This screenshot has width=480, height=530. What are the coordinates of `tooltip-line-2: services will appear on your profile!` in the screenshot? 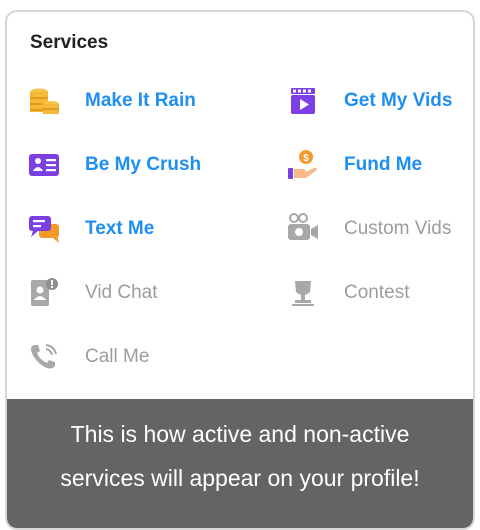 It's located at (240, 478).